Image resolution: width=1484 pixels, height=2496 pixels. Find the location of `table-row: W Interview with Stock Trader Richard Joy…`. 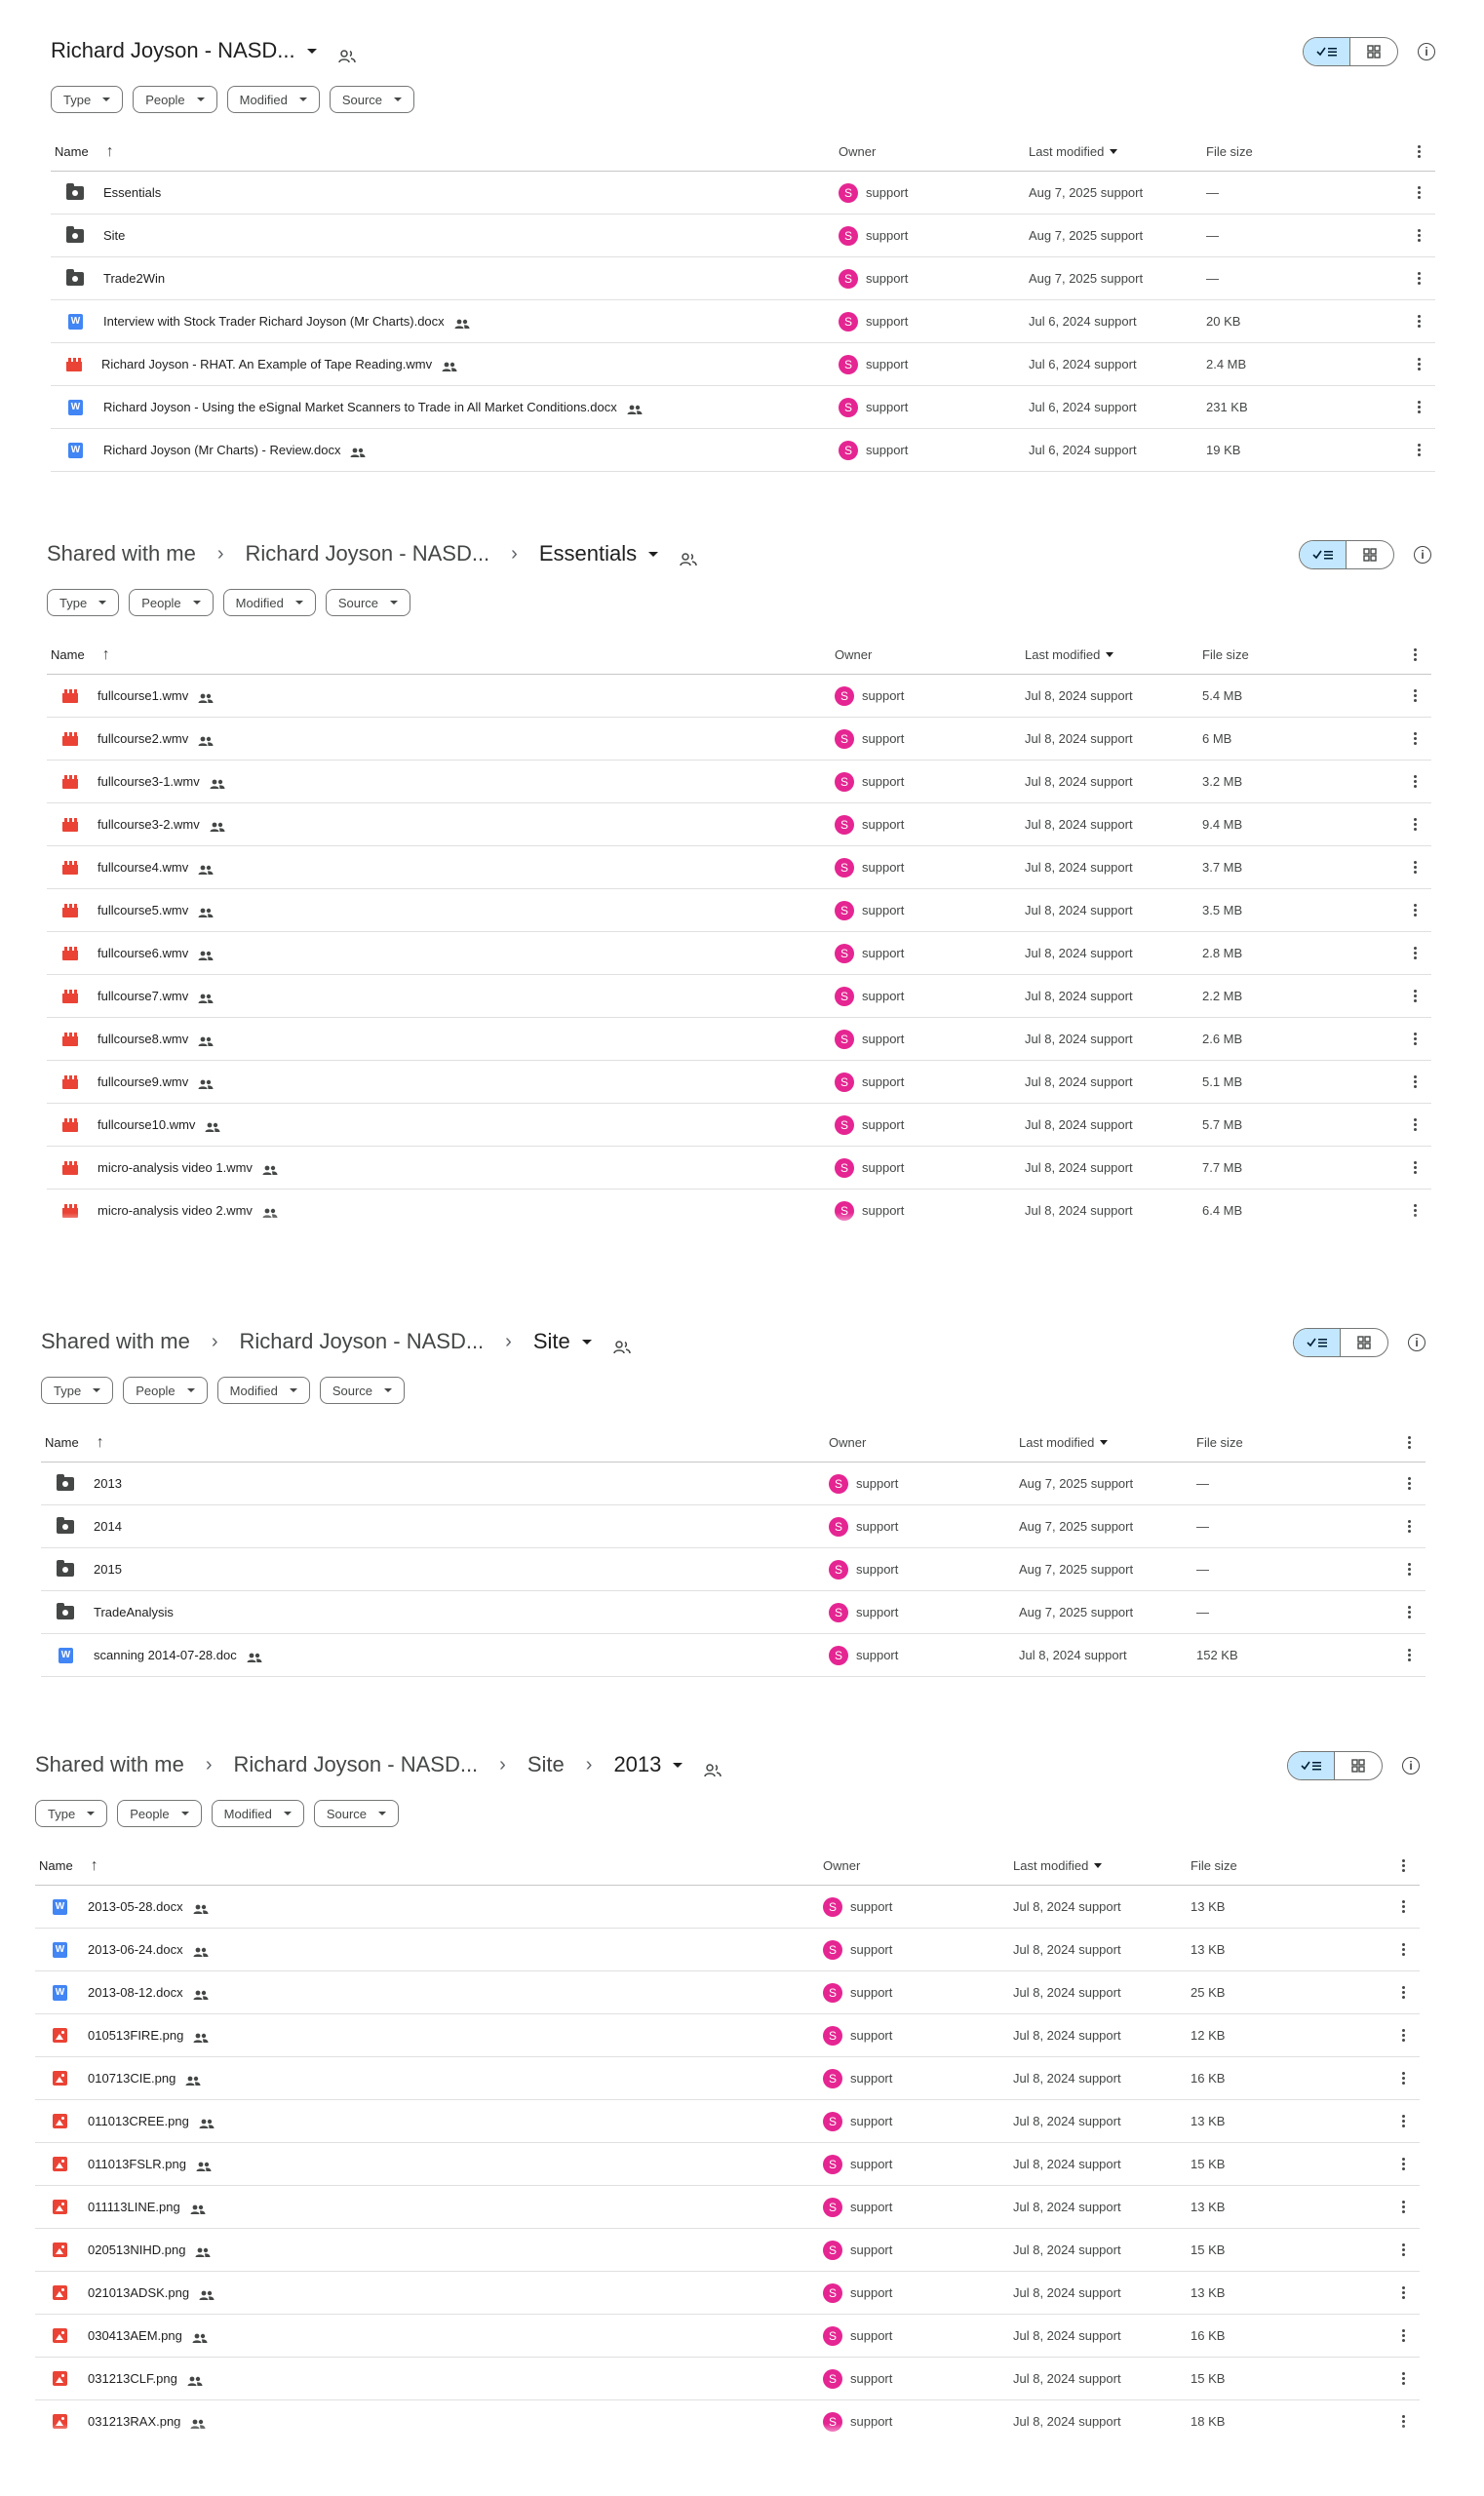

table-row: W Interview with Stock Trader Richard Joy… is located at coordinates (743, 321).